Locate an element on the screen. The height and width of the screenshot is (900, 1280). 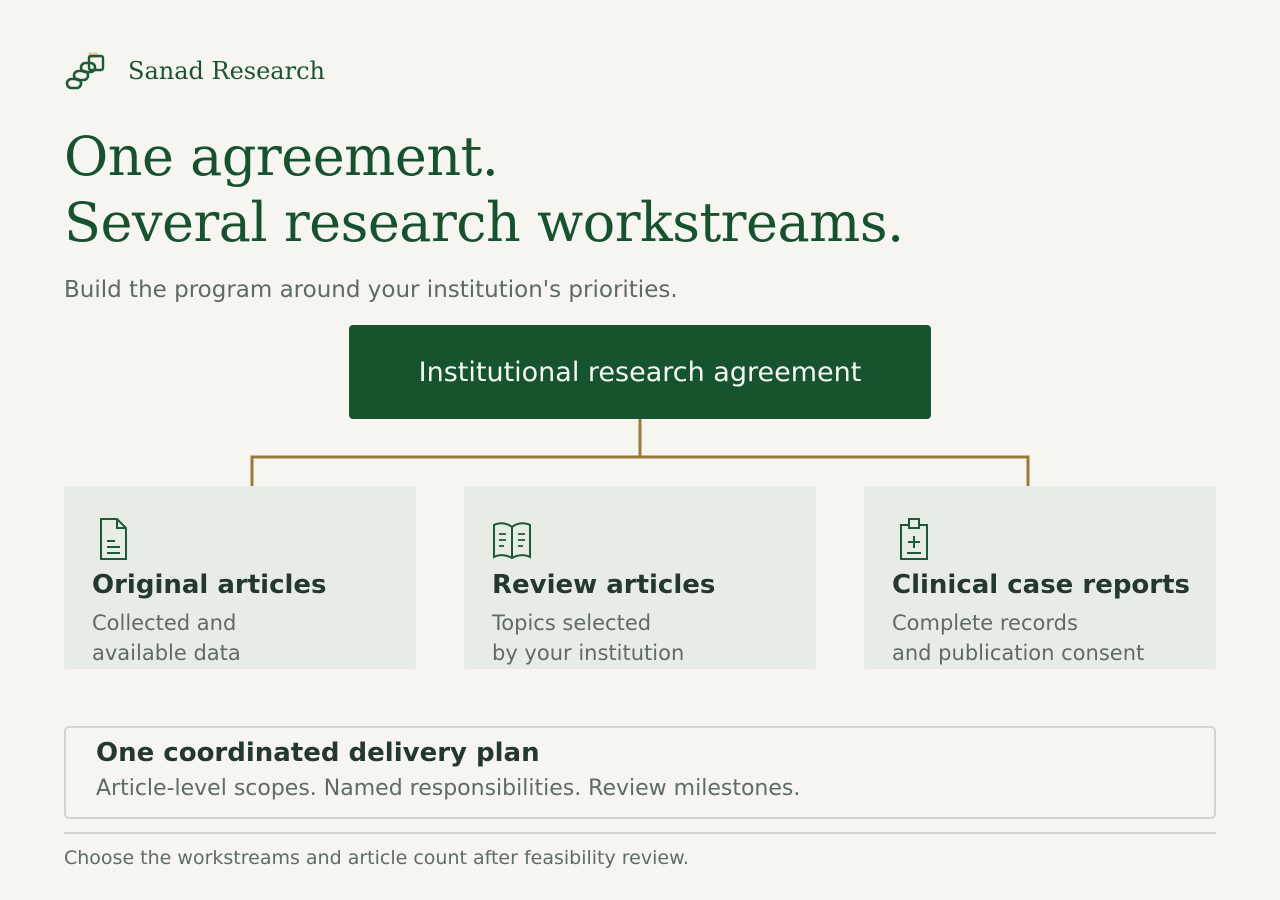
delivery-plan-title: One coordinated delivery plan is located at coordinates (318, 753).